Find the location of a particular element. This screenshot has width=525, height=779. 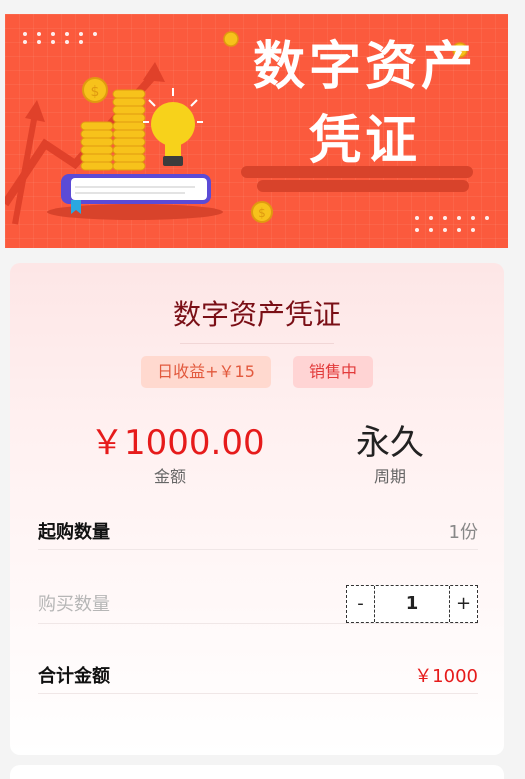

increment-button: + is located at coordinates (463, 604).